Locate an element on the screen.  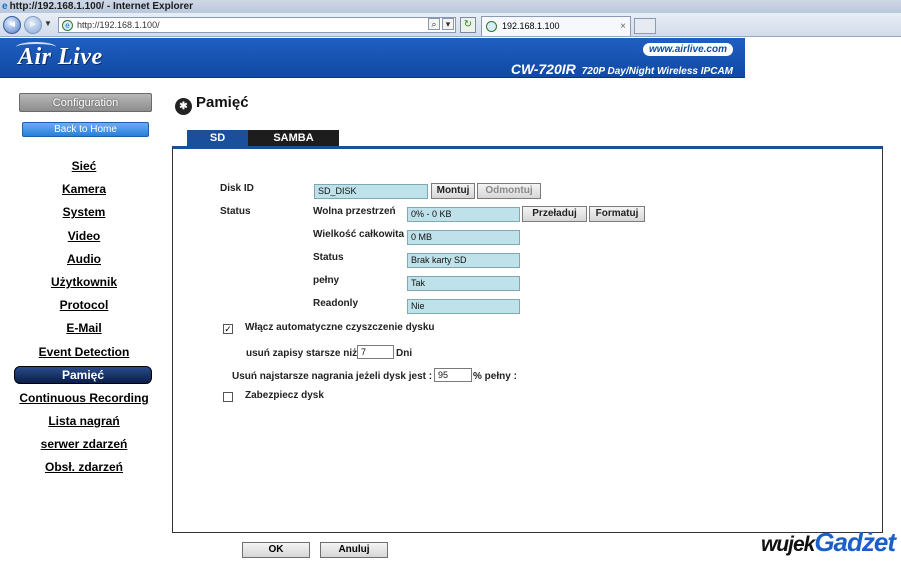
checkmark-icon: ✓ is located at coordinates (228, 329).